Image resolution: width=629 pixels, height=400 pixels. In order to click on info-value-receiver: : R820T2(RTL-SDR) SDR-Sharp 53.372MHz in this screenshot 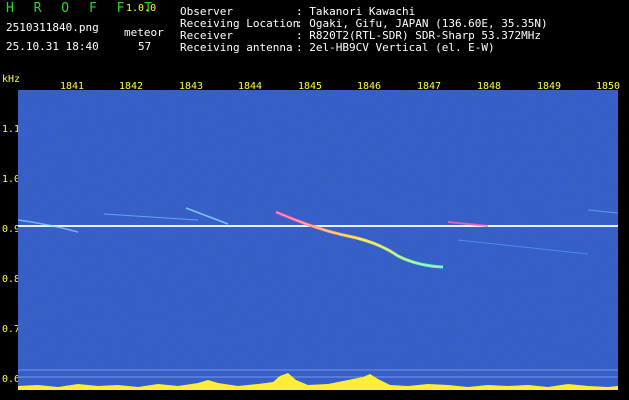, I will do `click(419, 35)`.